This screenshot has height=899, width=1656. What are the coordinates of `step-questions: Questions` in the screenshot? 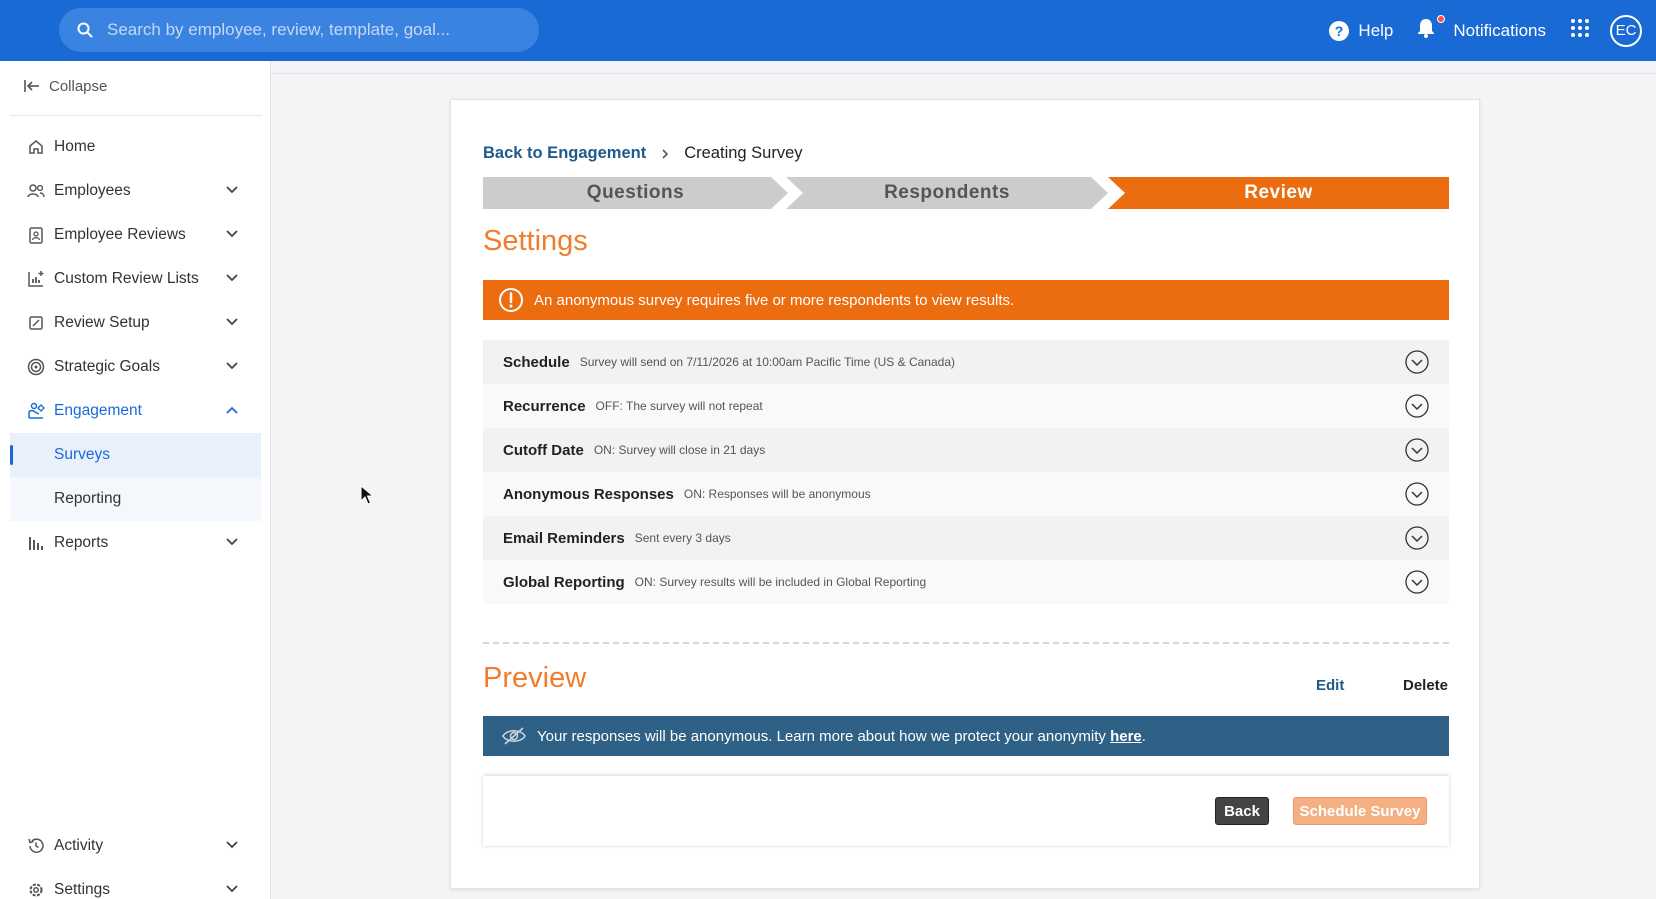 It's located at (635, 193).